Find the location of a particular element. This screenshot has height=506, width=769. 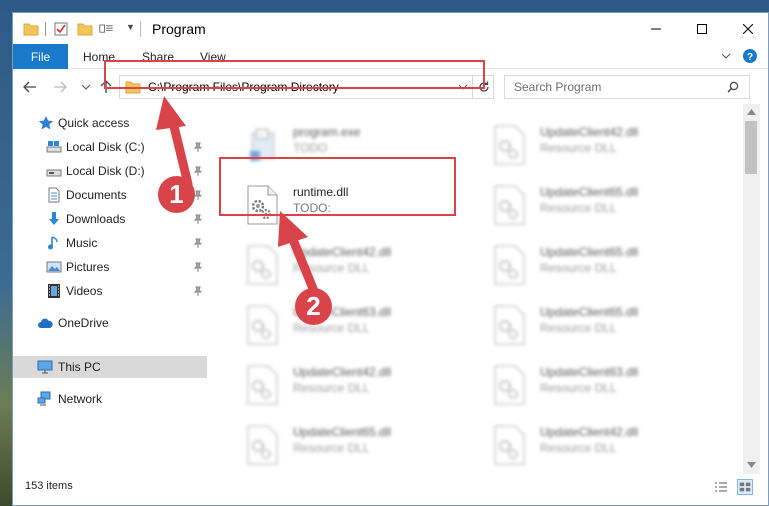

toolbar-separator is located at coordinates (45, 29).